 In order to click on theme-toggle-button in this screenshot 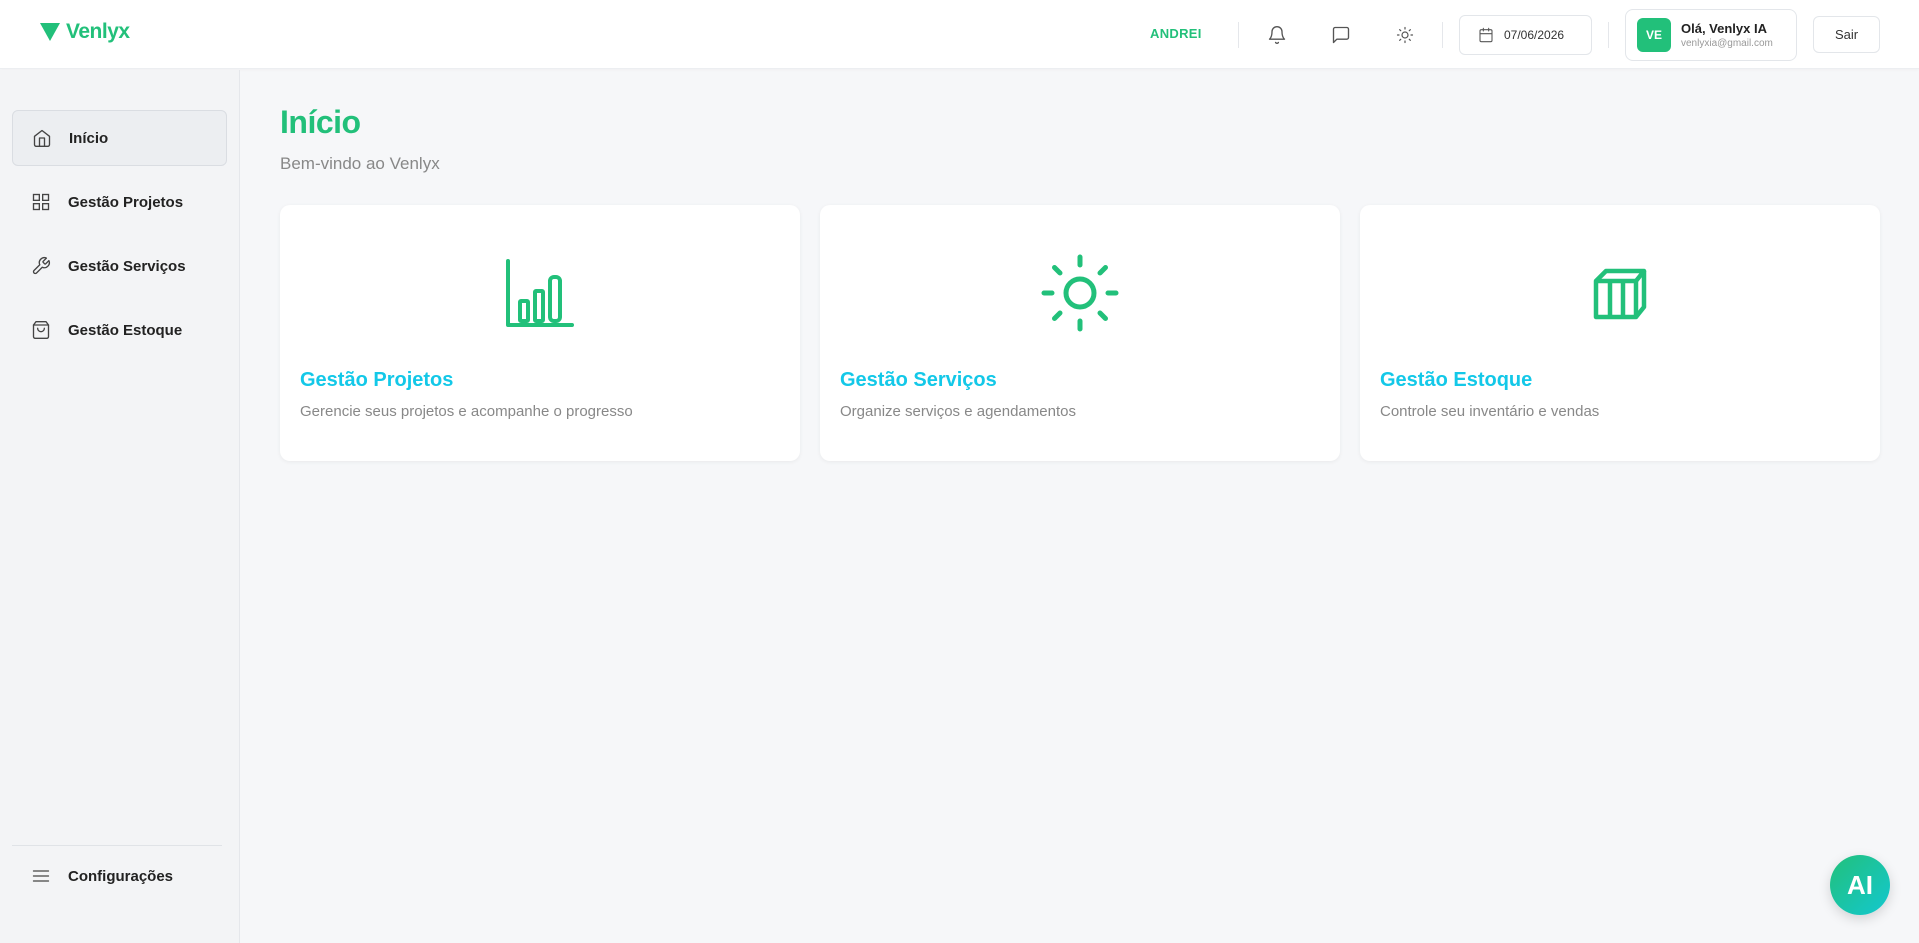, I will do `click(1405, 35)`.